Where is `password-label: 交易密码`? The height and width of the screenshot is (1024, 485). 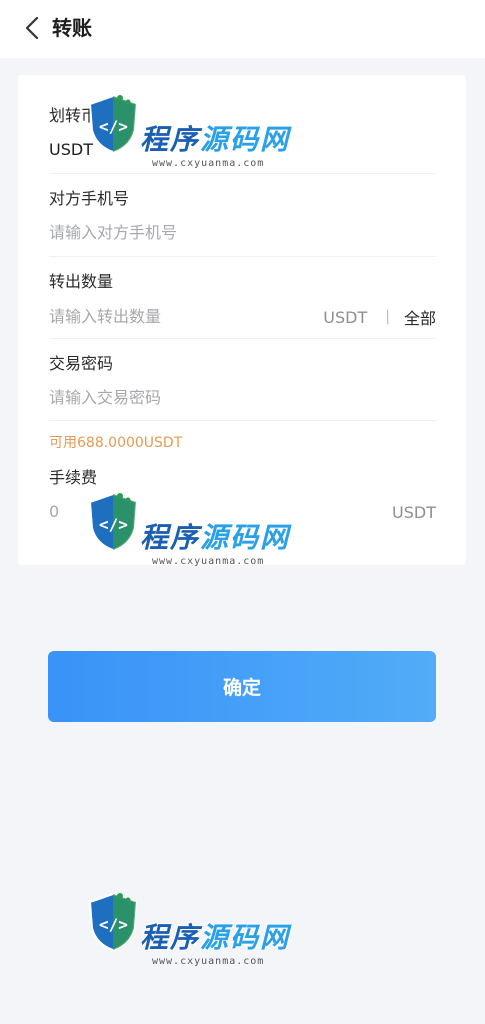 password-label: 交易密码 is located at coordinates (81, 363).